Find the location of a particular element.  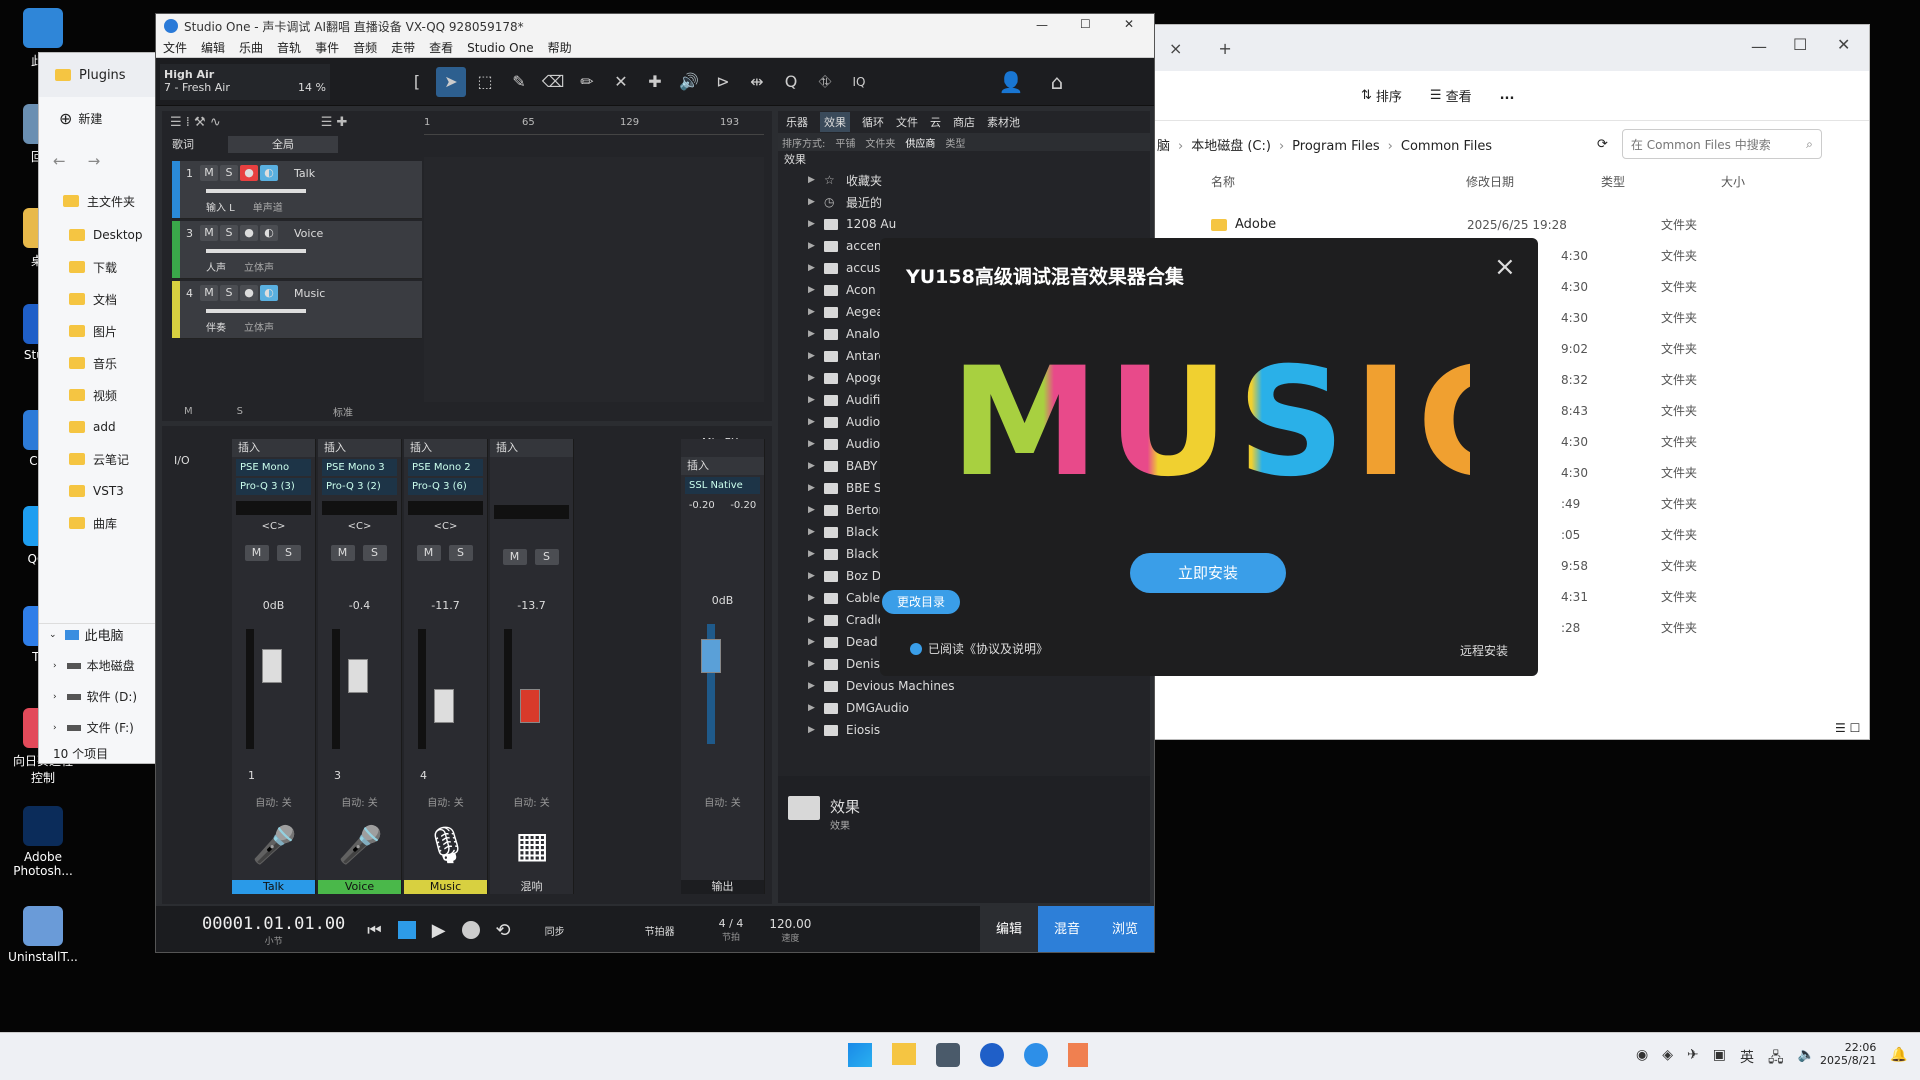

nav-item: 视频 is located at coordinates (100, 395).